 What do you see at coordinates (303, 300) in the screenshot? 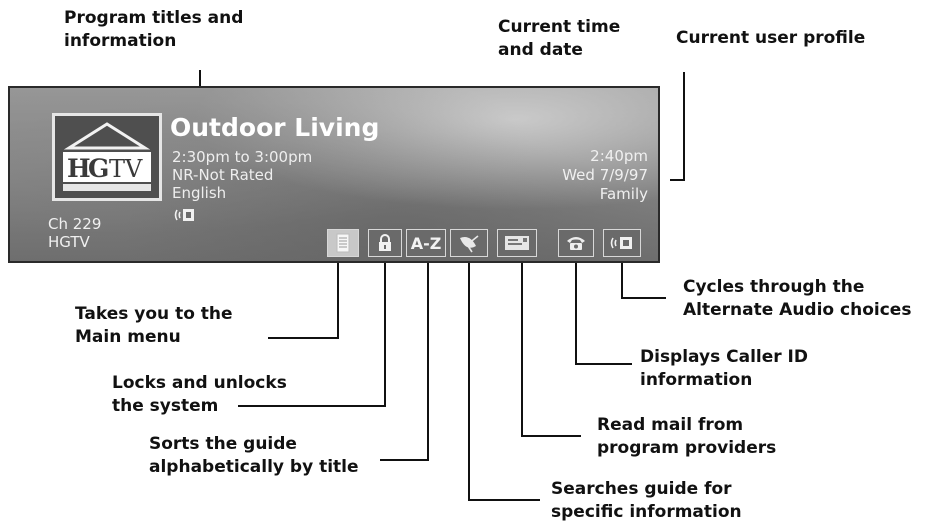
I see `leader-main-menu` at bounding box center [303, 300].